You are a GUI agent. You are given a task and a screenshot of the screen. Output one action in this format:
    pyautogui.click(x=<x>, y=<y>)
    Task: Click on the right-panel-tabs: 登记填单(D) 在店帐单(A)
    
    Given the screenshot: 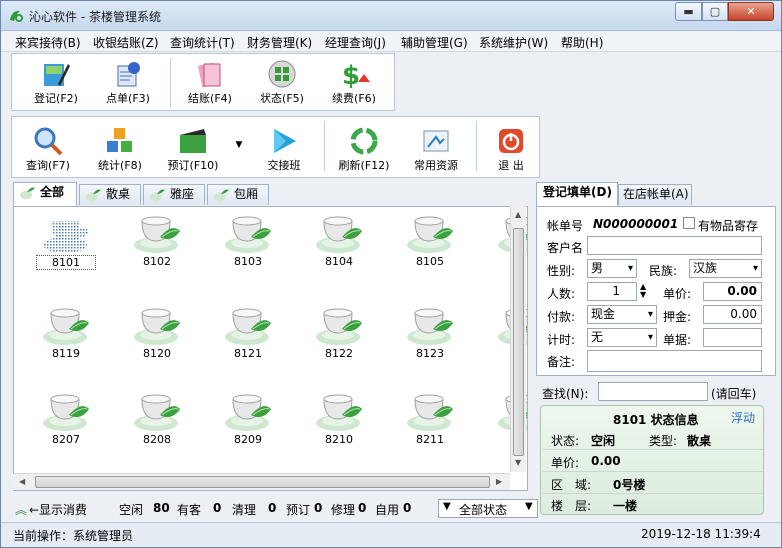 What is the action you would take?
    pyautogui.click(x=656, y=194)
    